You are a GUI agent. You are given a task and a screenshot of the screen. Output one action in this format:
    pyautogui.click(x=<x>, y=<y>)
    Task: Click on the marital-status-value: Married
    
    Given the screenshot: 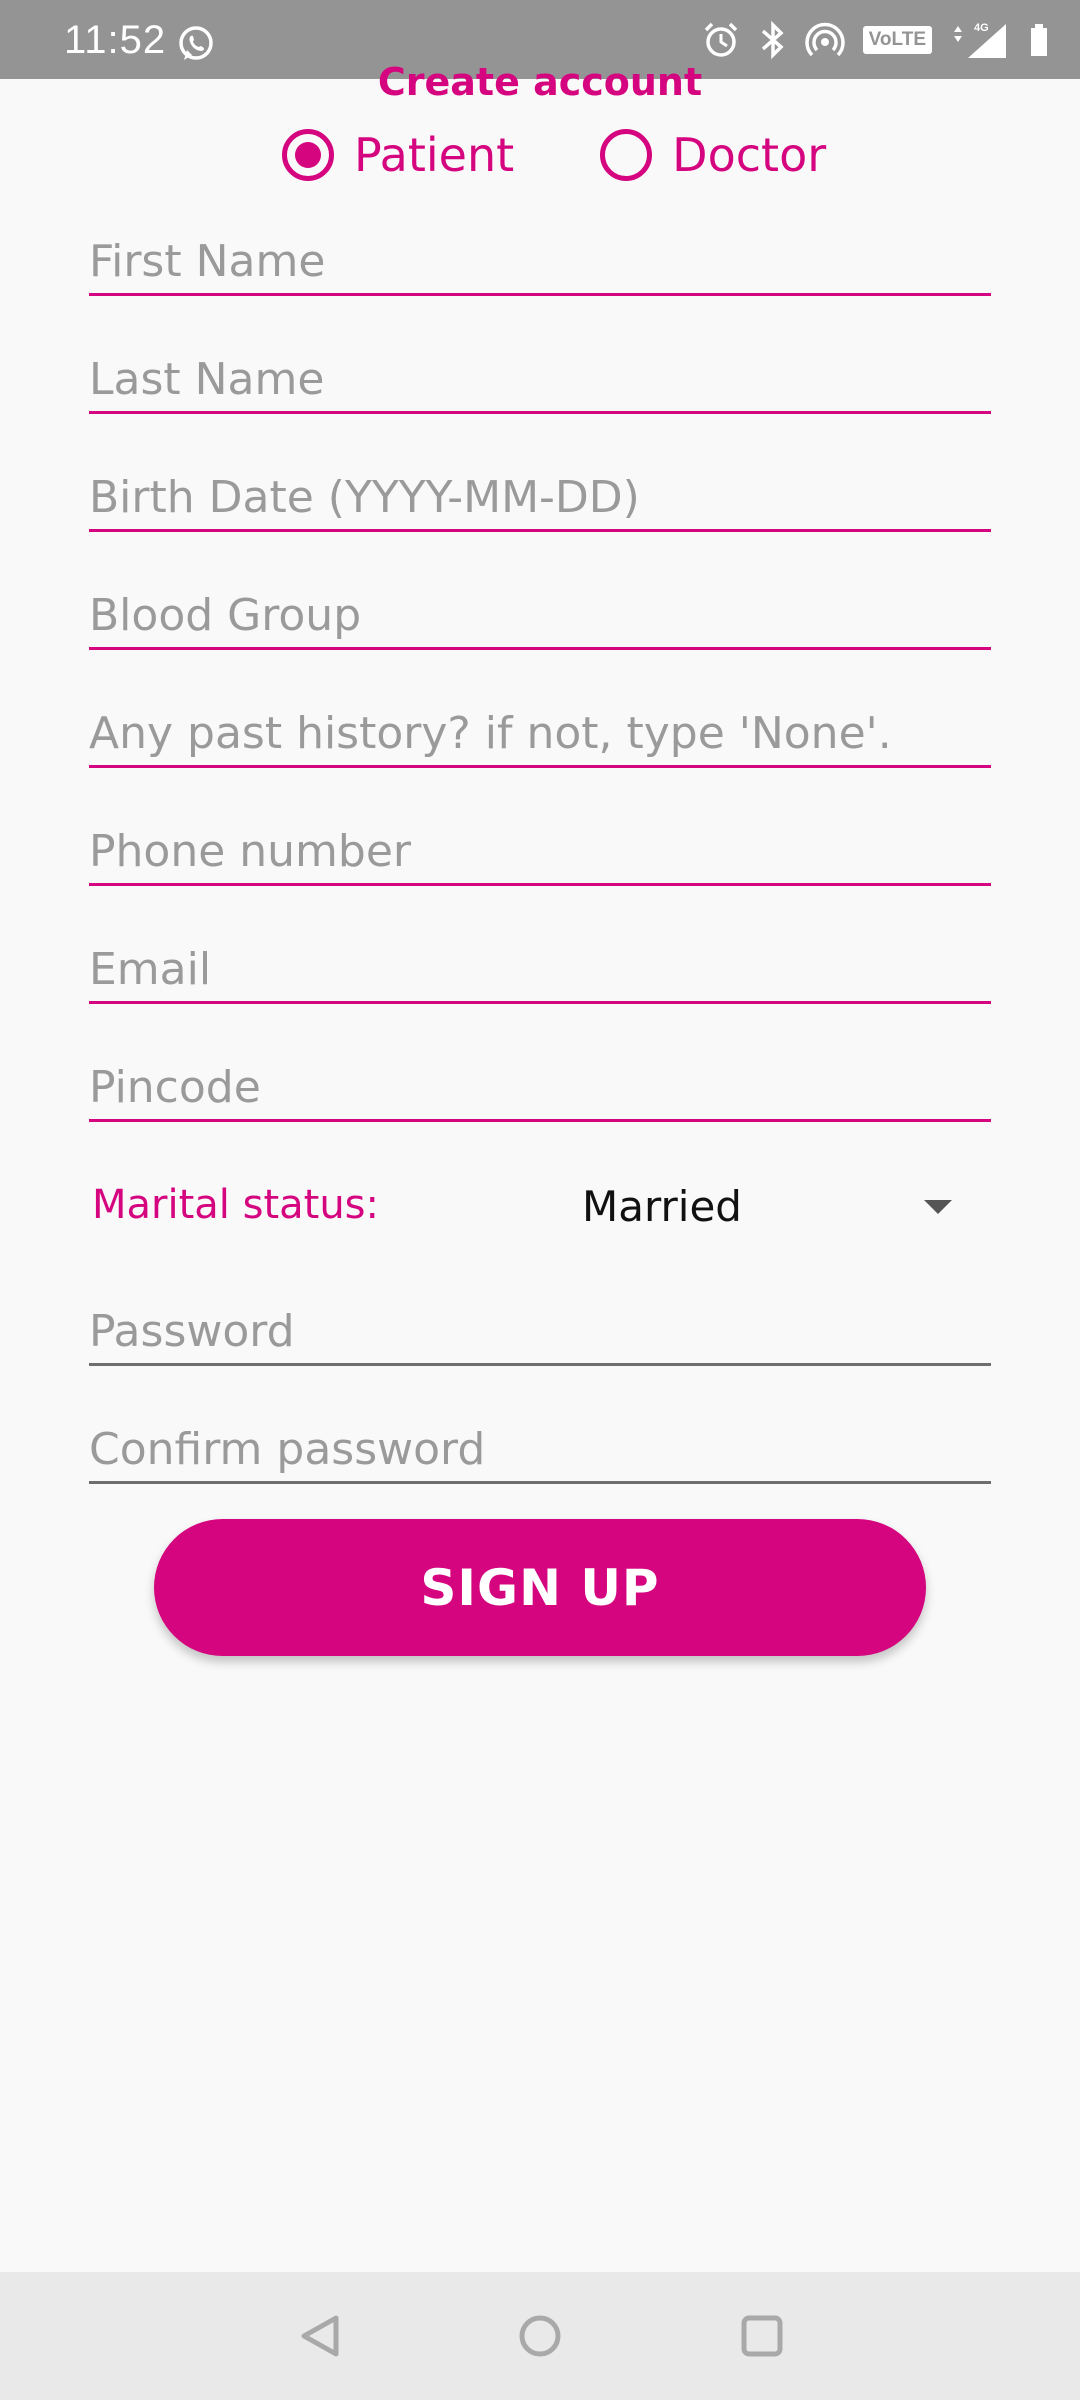 What is the action you would take?
    pyautogui.click(x=662, y=1206)
    